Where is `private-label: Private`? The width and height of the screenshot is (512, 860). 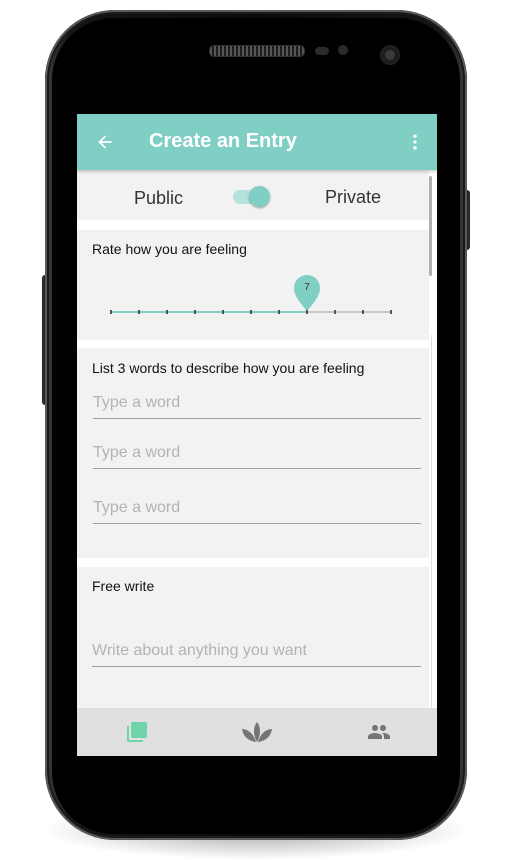 private-label: Private is located at coordinates (353, 197).